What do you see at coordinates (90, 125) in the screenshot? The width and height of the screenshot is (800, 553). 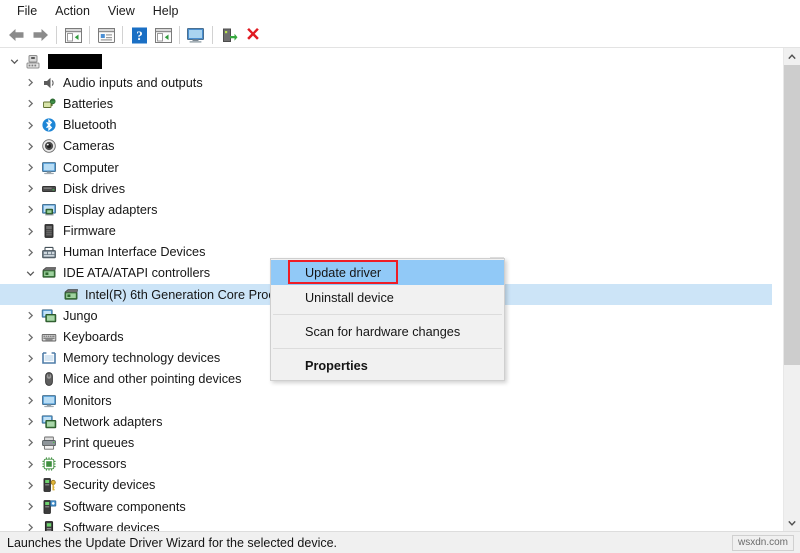 I see `tree-node-label: Bluetooth` at bounding box center [90, 125].